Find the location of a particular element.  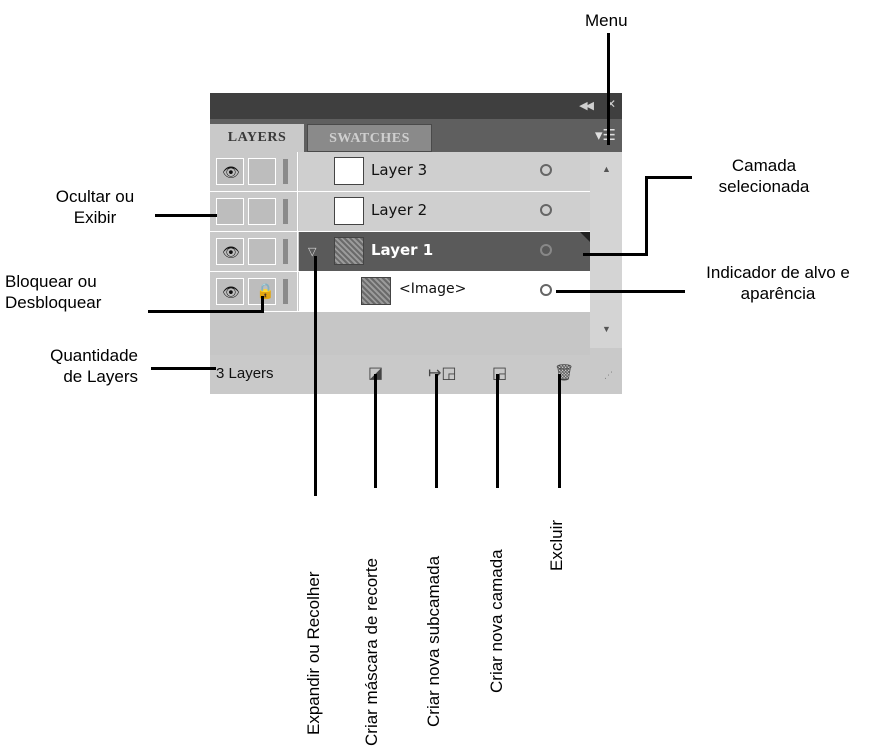

callout-new-sublayer: Criar nova subcamada is located at coordinates (433, 641).